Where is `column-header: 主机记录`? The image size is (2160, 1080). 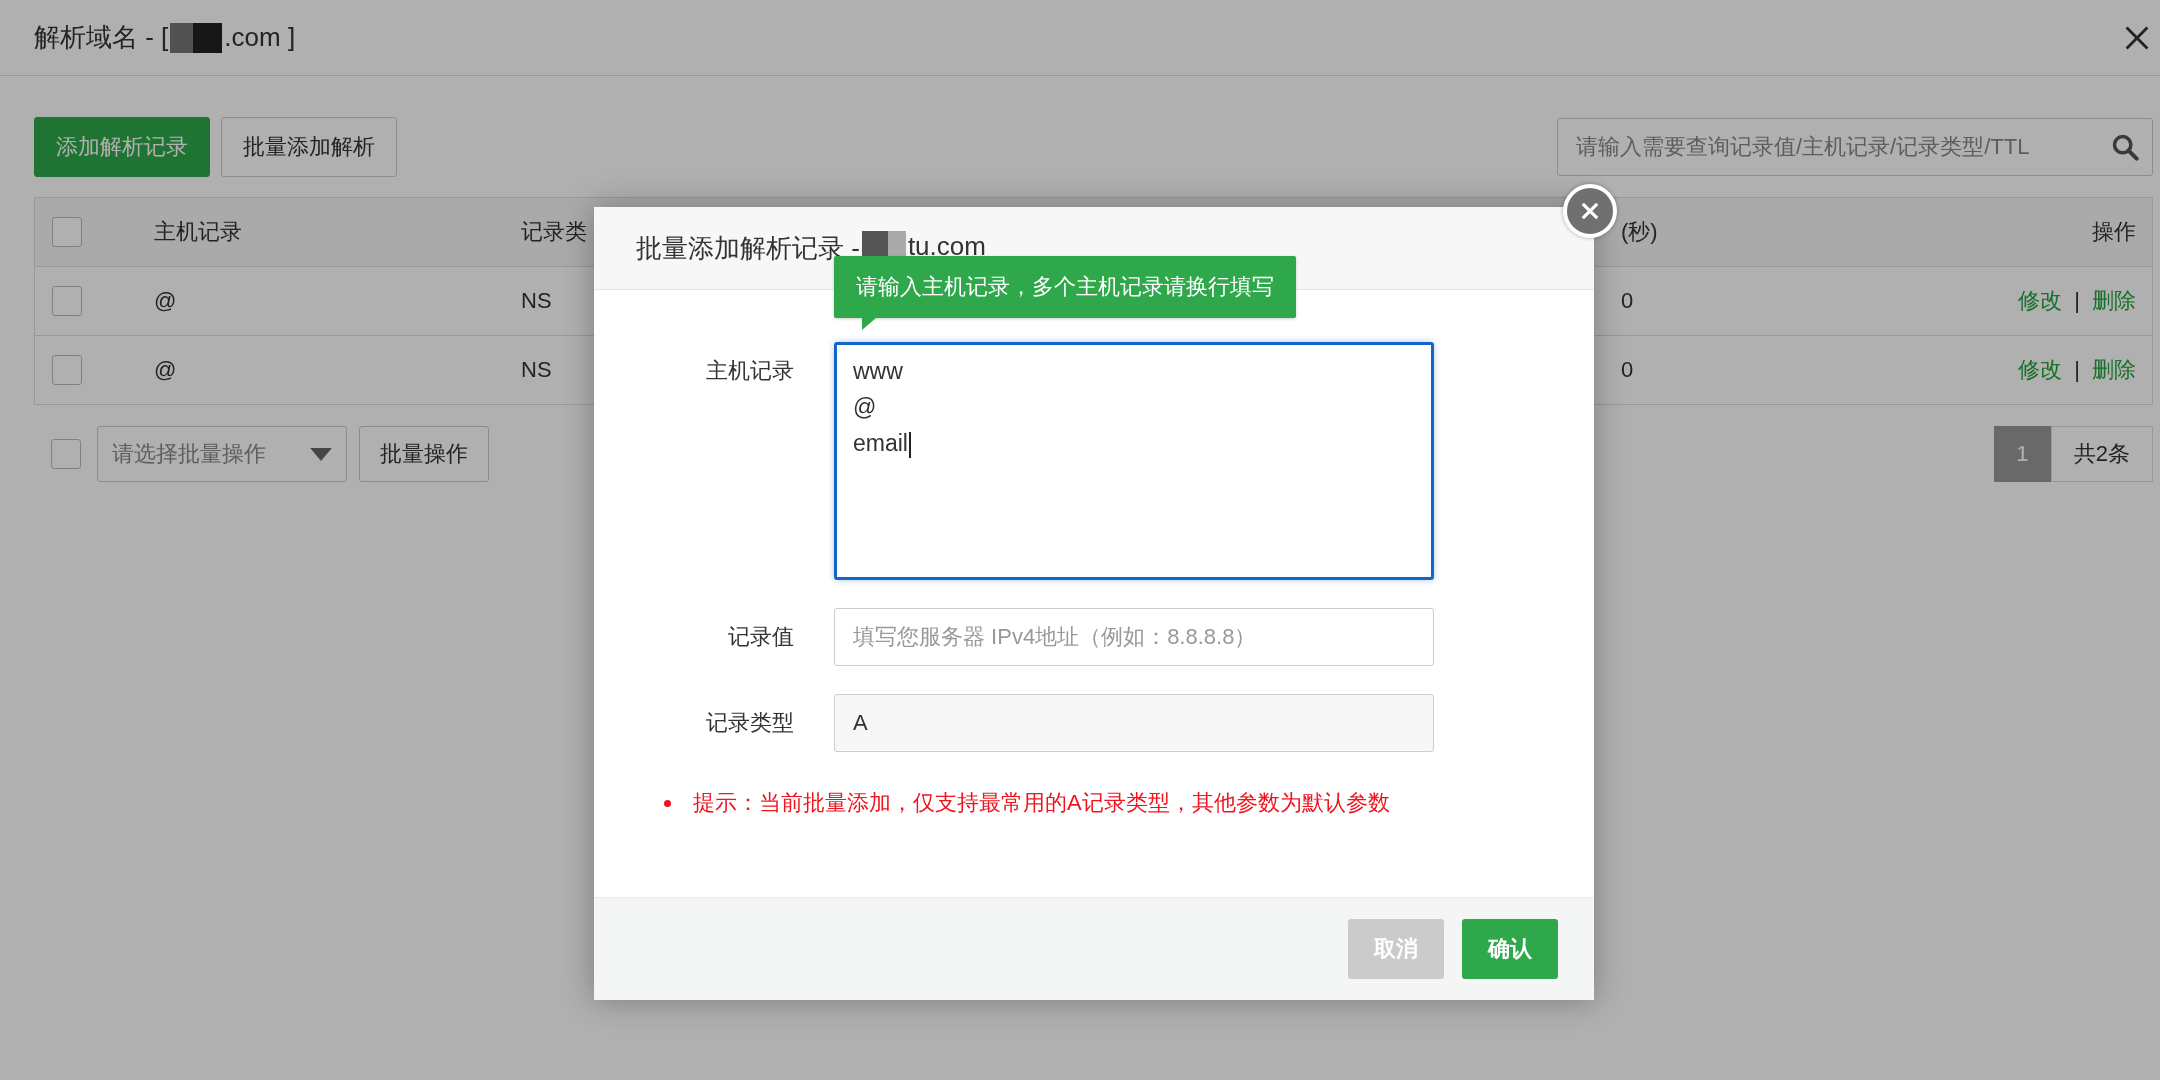 column-header: 主机记录 is located at coordinates (198, 231).